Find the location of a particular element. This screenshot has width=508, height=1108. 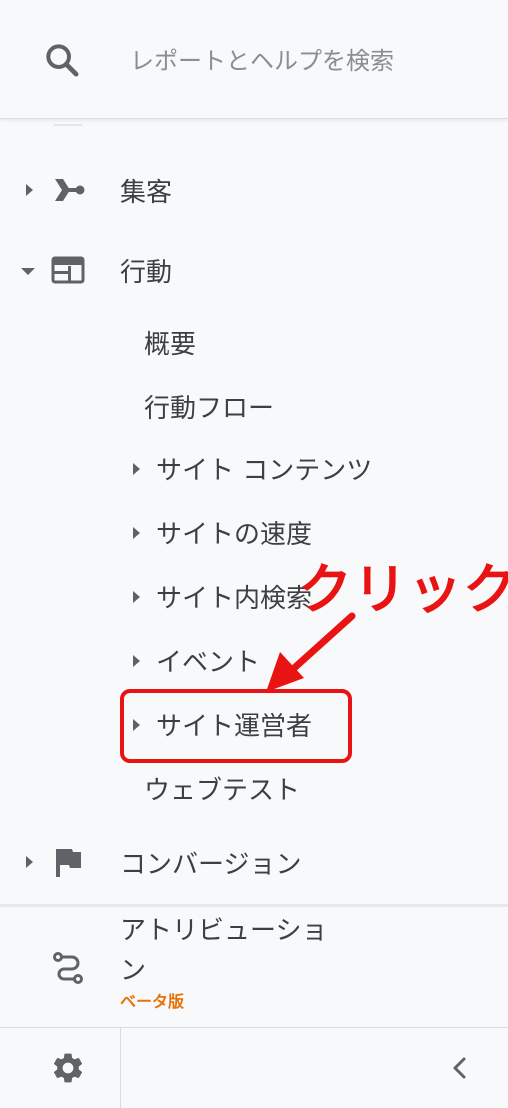

nav-label-conversions: コンバージョン is located at coordinates (211, 865).